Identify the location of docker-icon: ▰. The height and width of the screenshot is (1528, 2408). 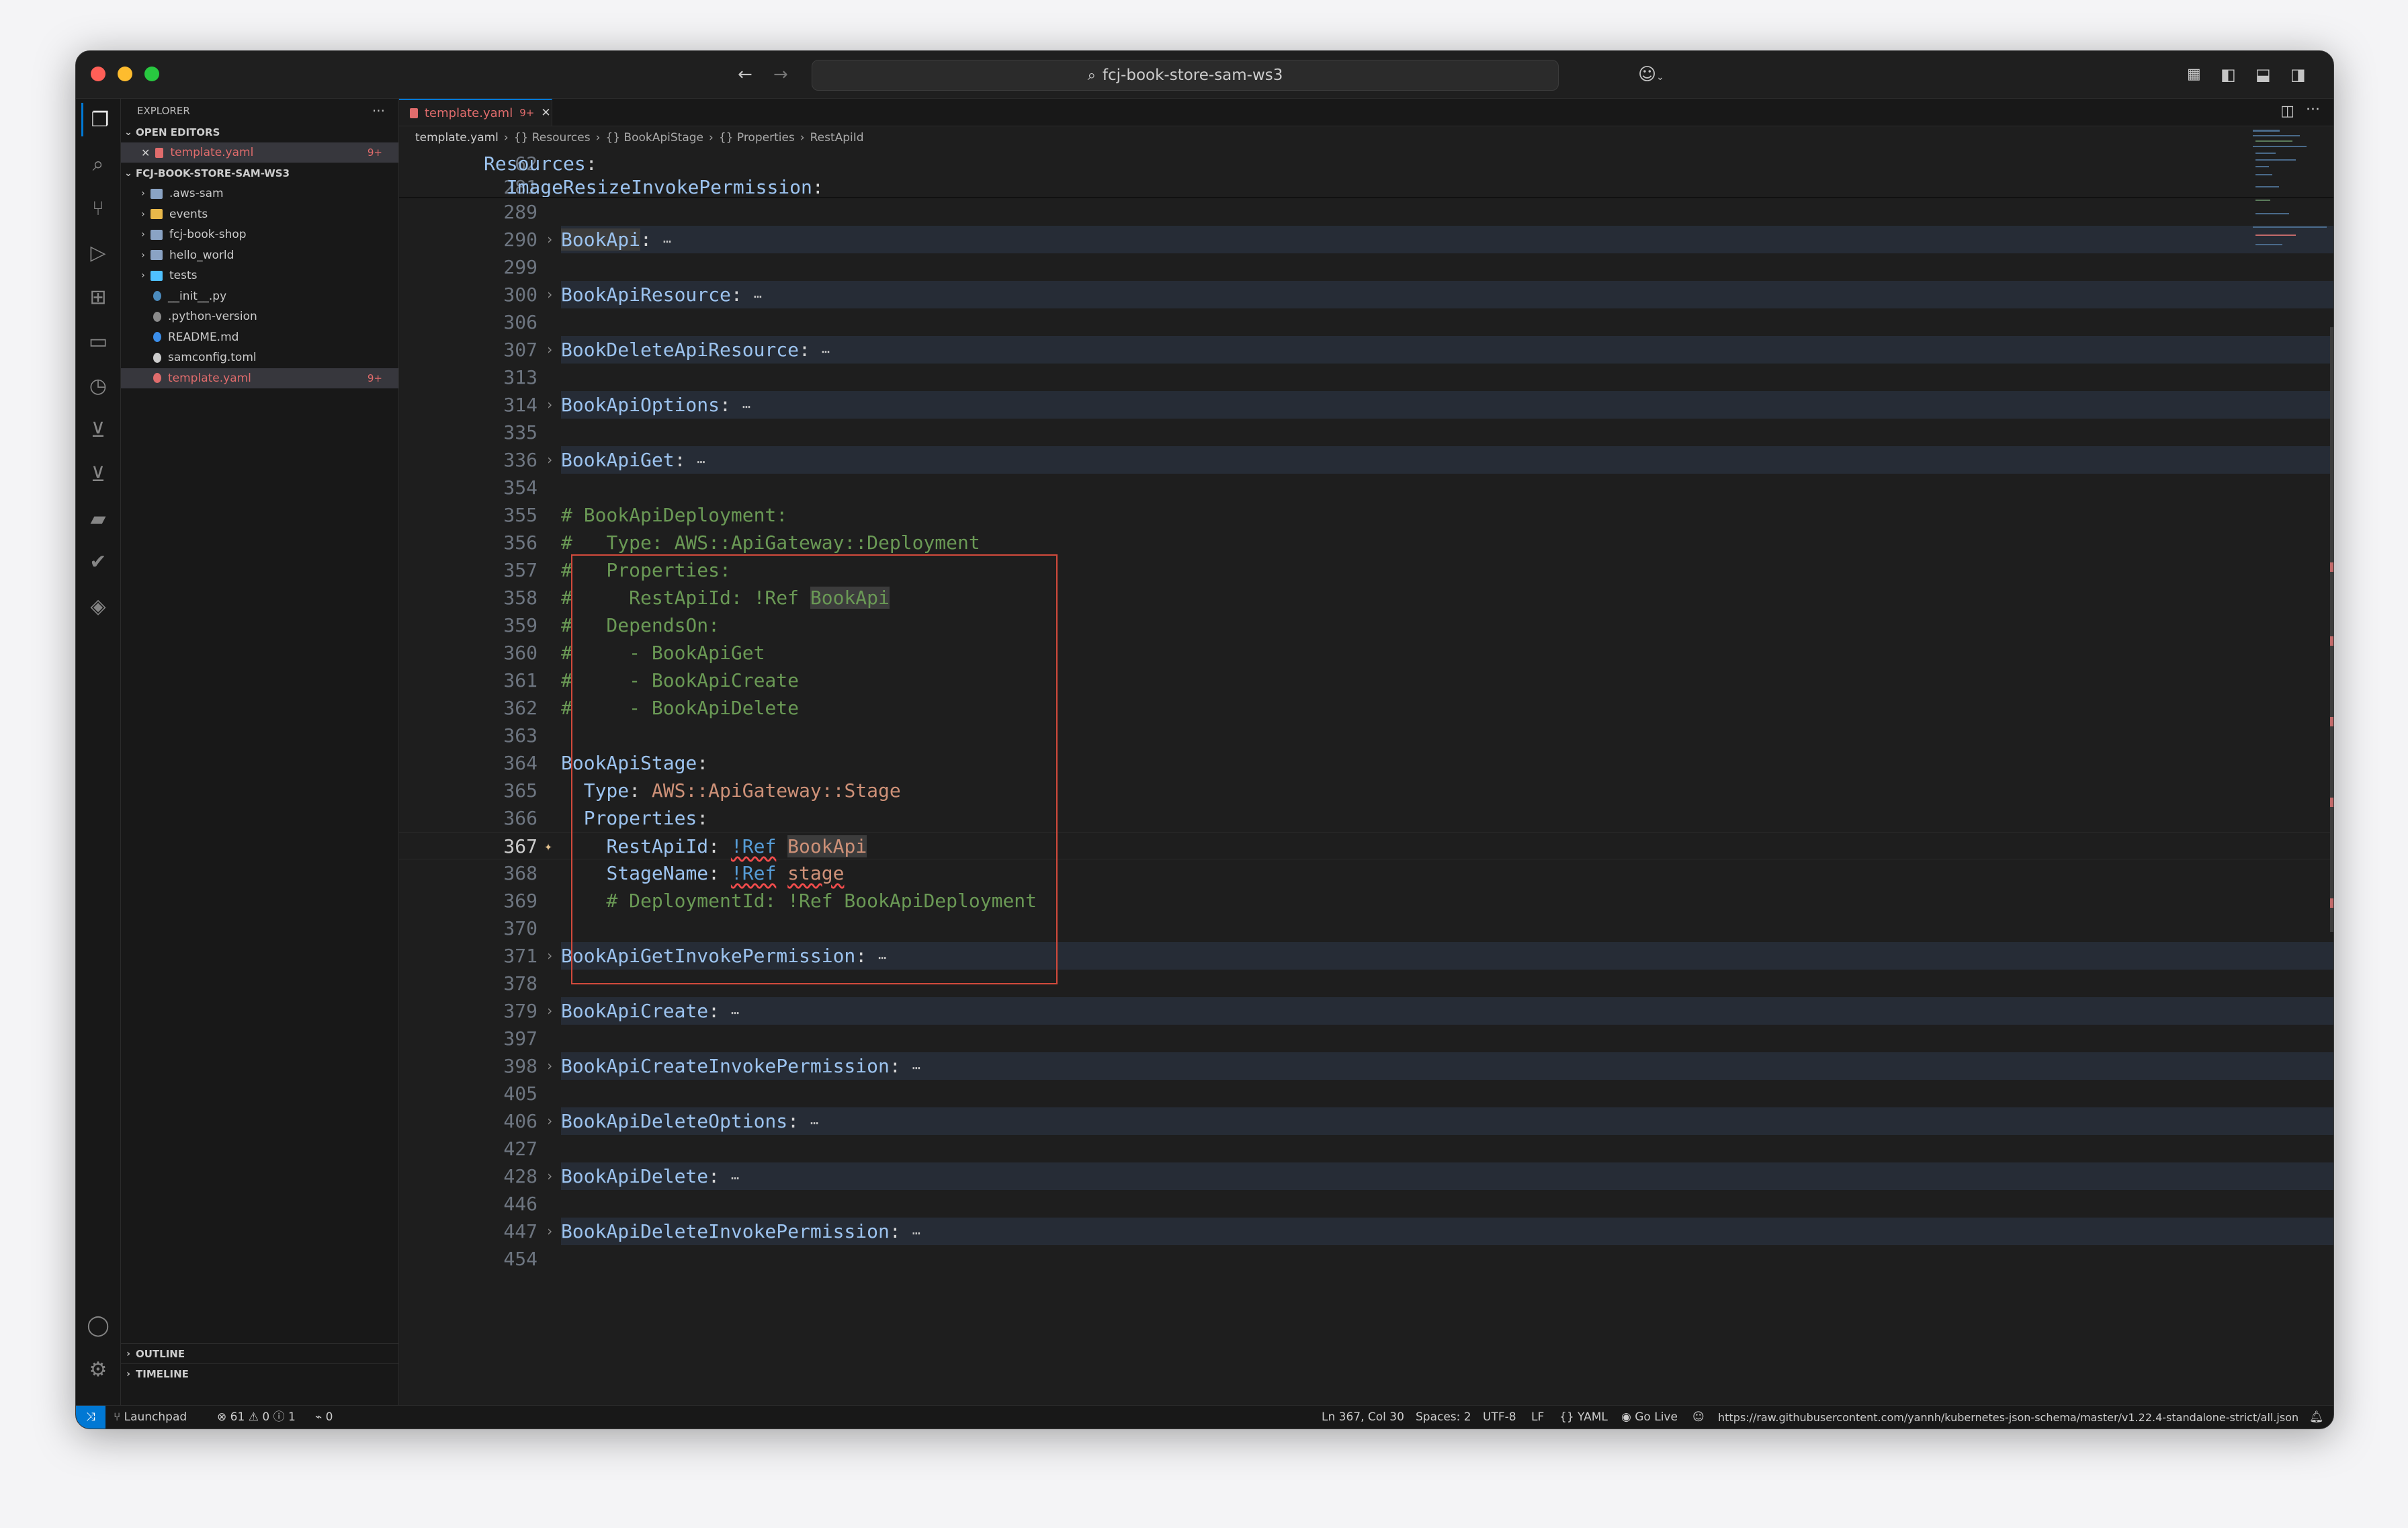
(98, 519).